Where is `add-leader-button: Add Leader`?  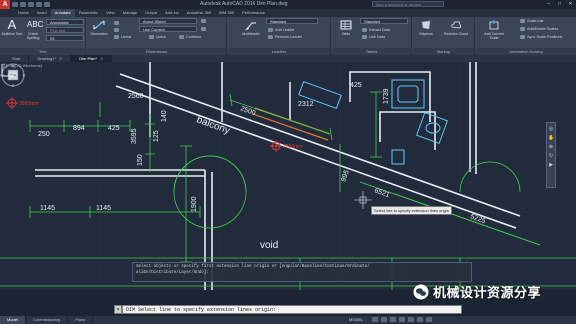
add-leader-button: Add Leader is located at coordinates (281, 30).